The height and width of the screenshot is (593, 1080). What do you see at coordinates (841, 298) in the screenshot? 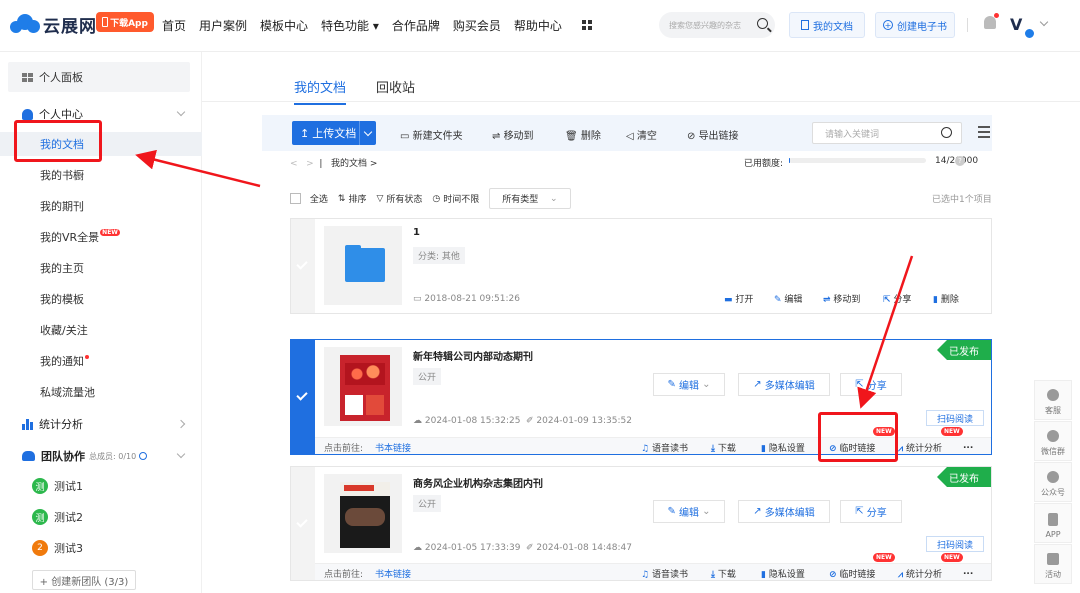
I see `folder-move-button: ⇌ 移动到` at bounding box center [841, 298].